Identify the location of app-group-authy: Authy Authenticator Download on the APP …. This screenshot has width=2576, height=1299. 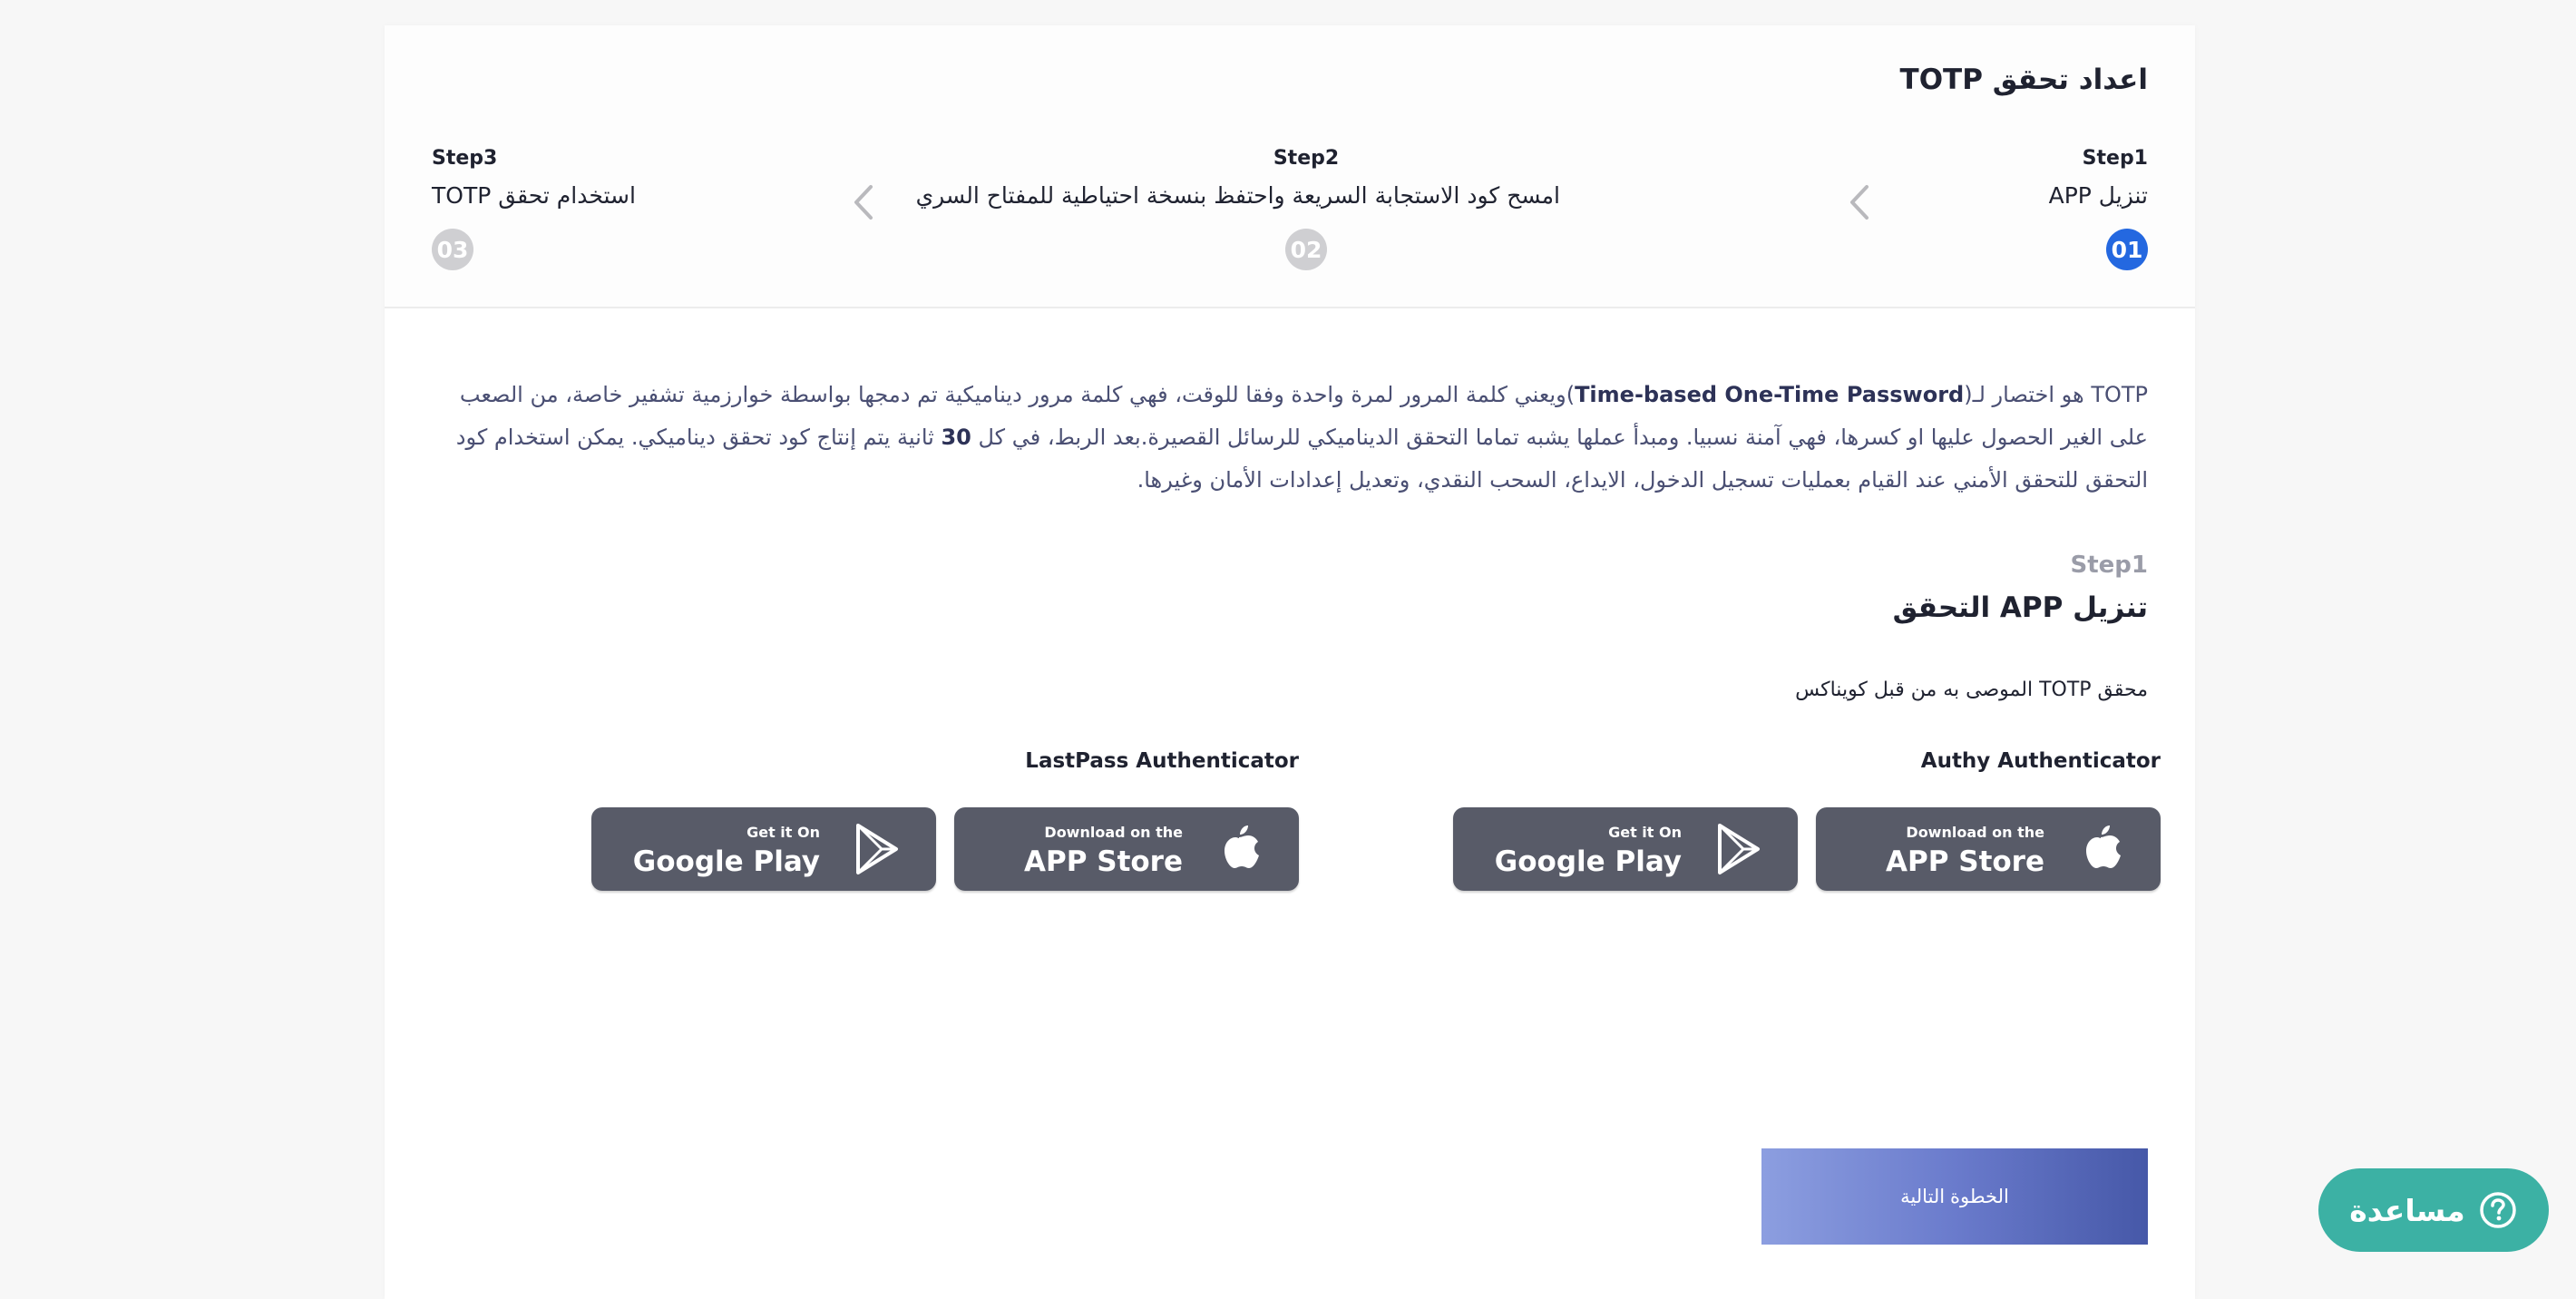
(1802, 821).